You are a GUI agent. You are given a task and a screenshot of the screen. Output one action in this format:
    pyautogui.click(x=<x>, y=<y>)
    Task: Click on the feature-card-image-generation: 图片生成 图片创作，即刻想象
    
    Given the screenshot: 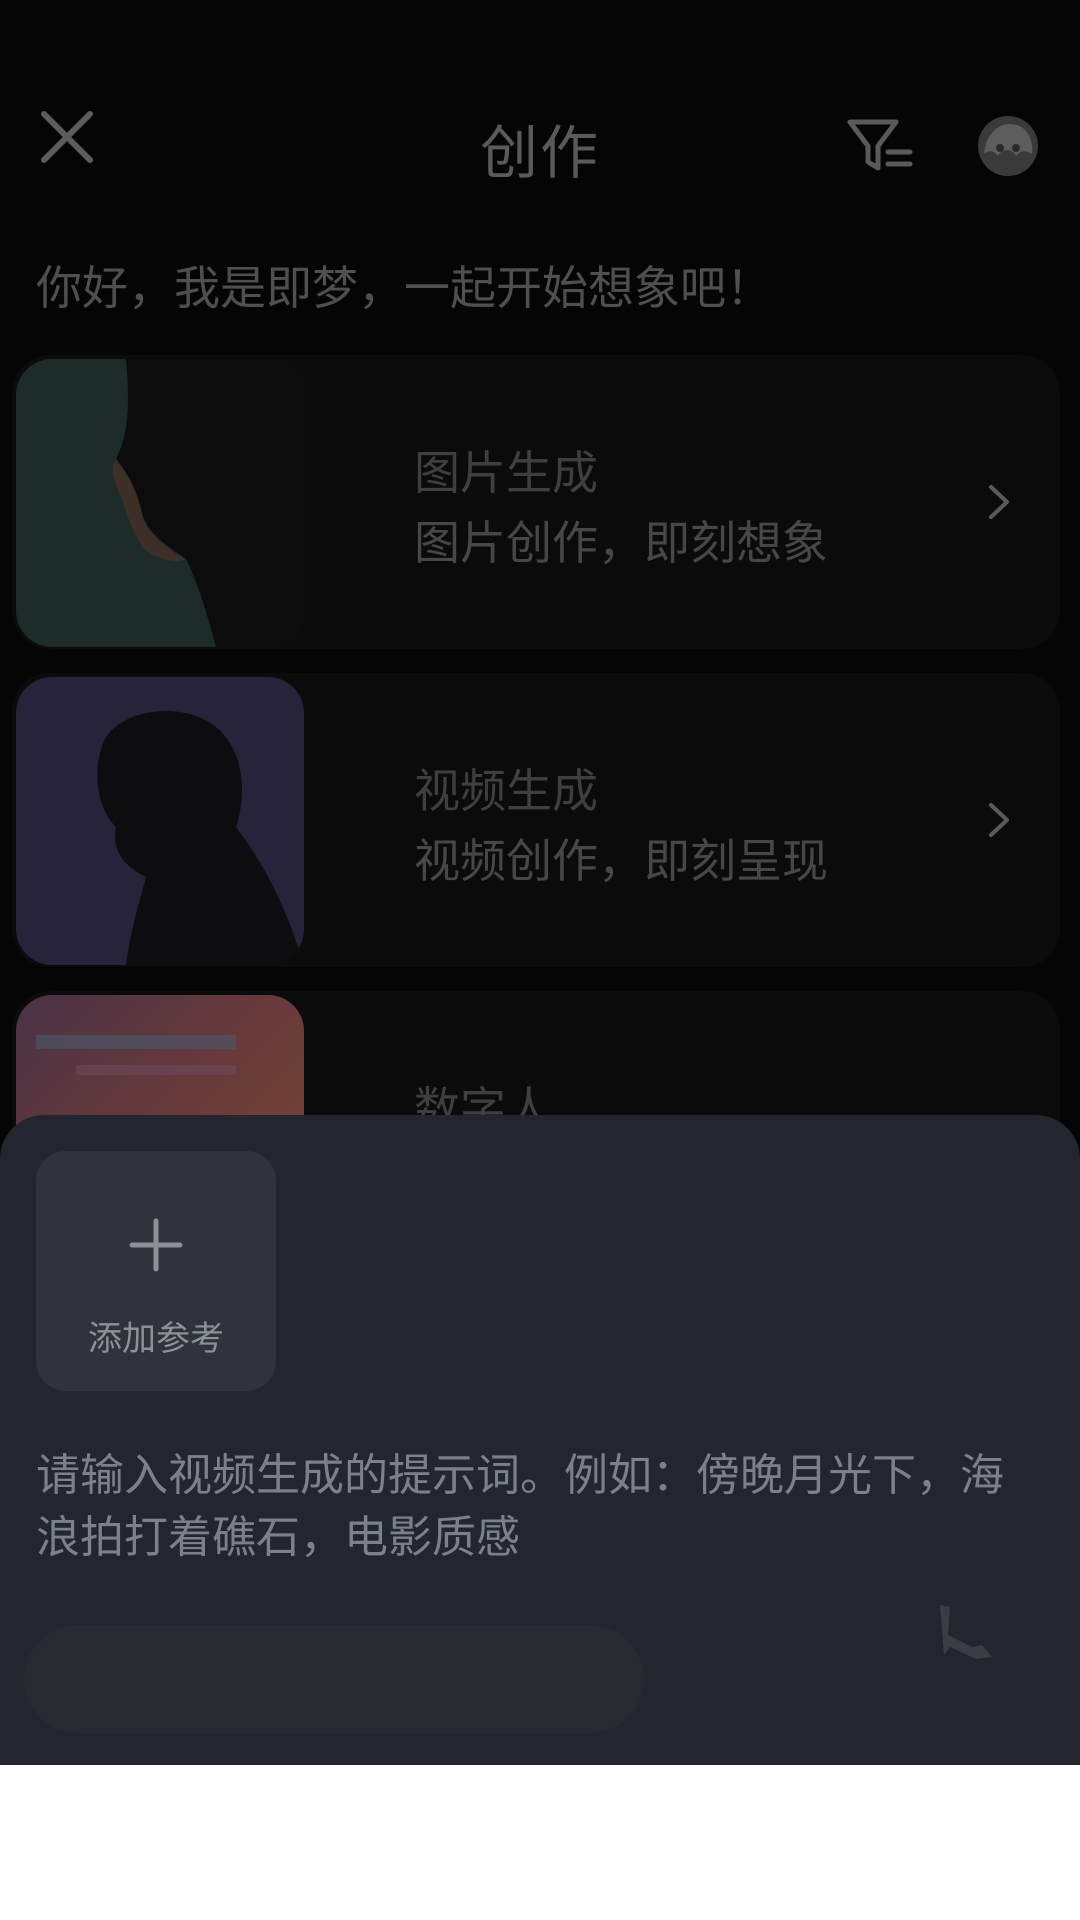 What is the action you would take?
    pyautogui.click(x=536, y=502)
    